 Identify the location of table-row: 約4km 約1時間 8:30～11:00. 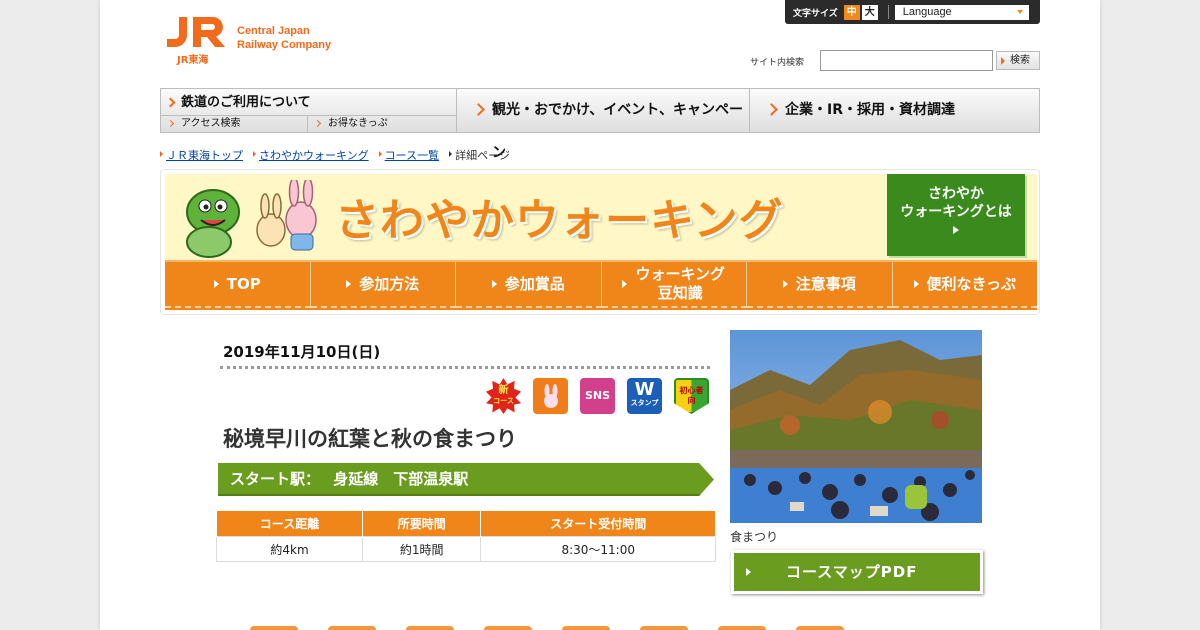
(466, 549).